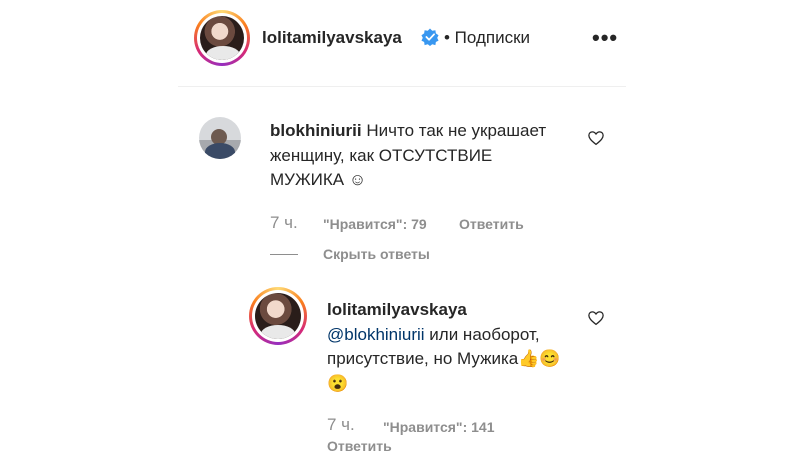  Describe the element at coordinates (487, 38) in the screenshot. I see `following-label: • Подписки` at that location.